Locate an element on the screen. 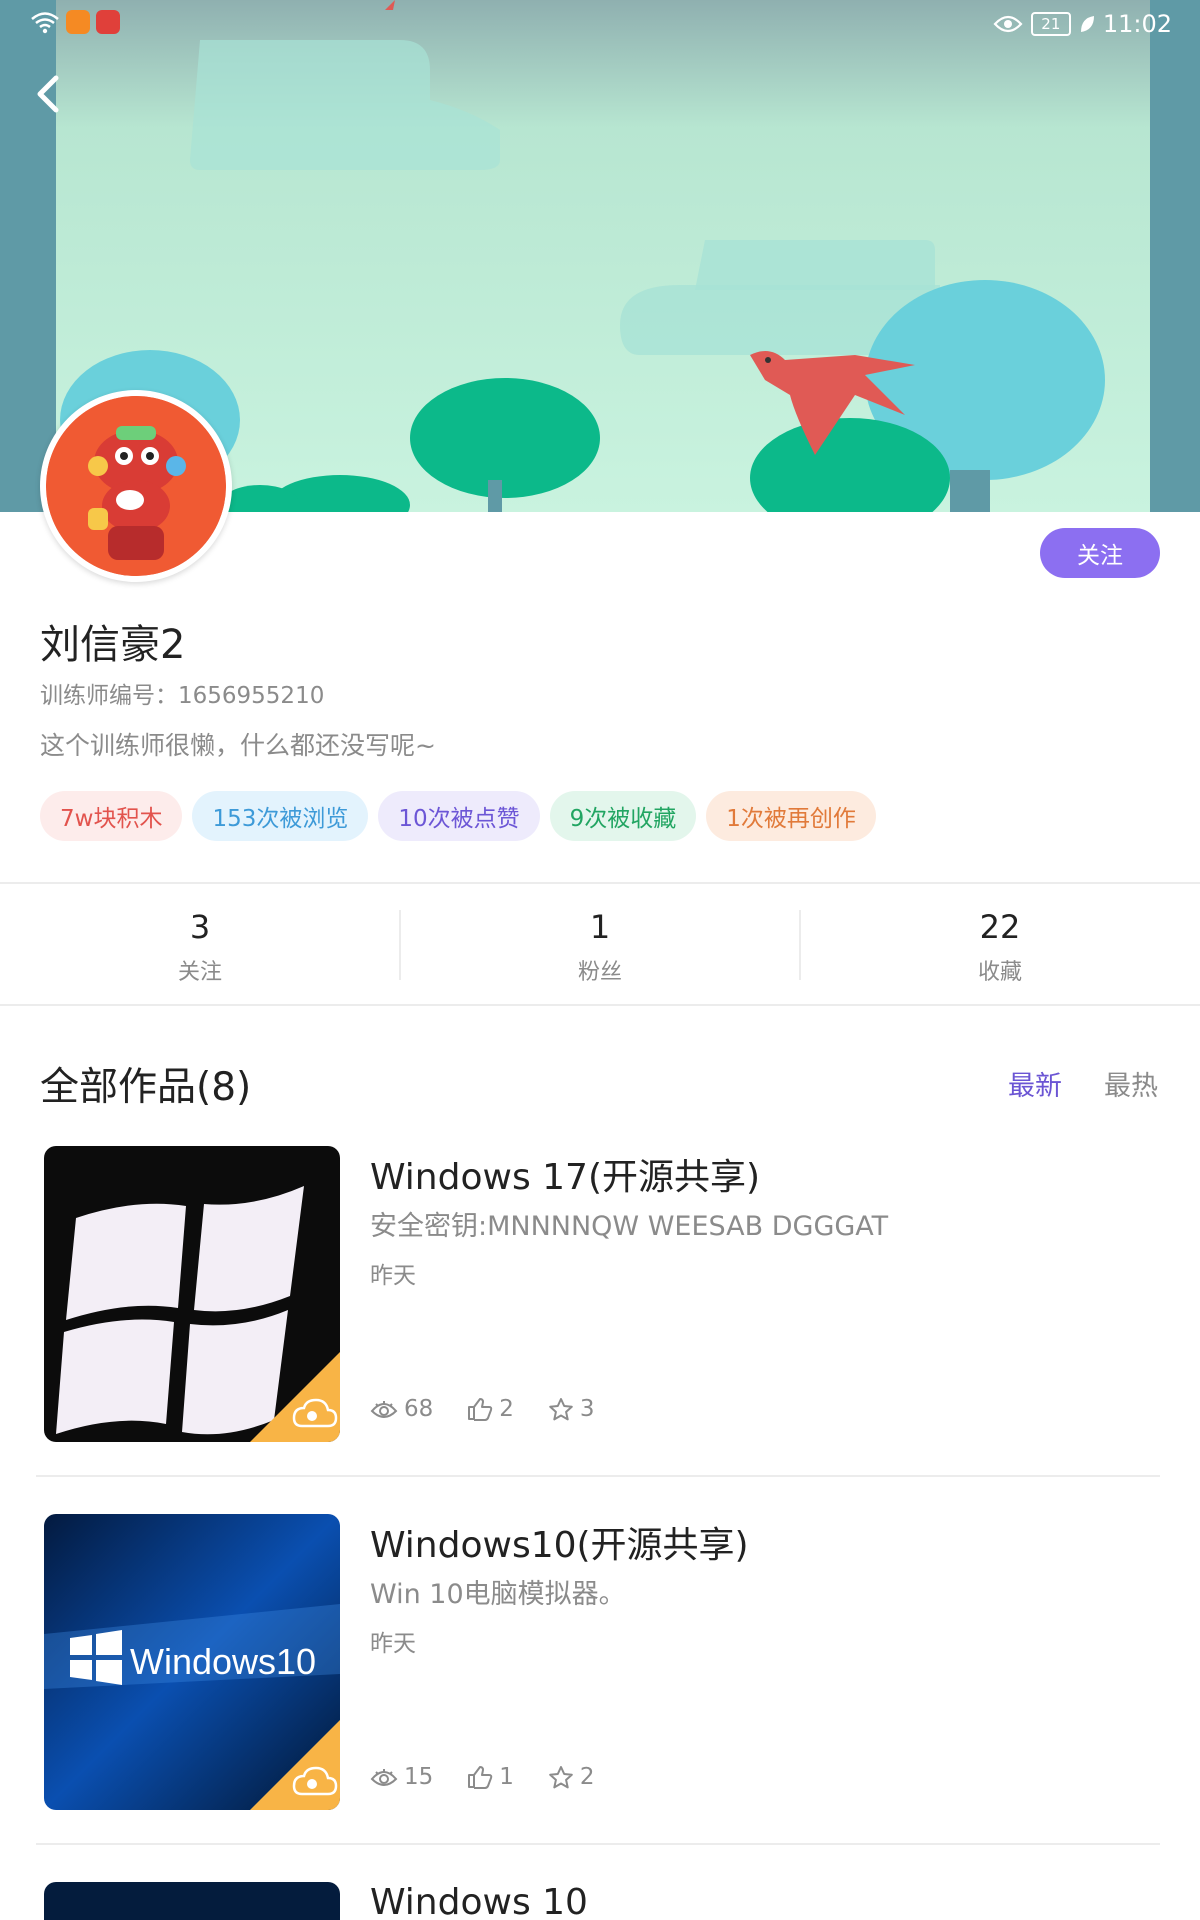 This screenshot has height=1920, width=1200. avatar is located at coordinates (136, 486).